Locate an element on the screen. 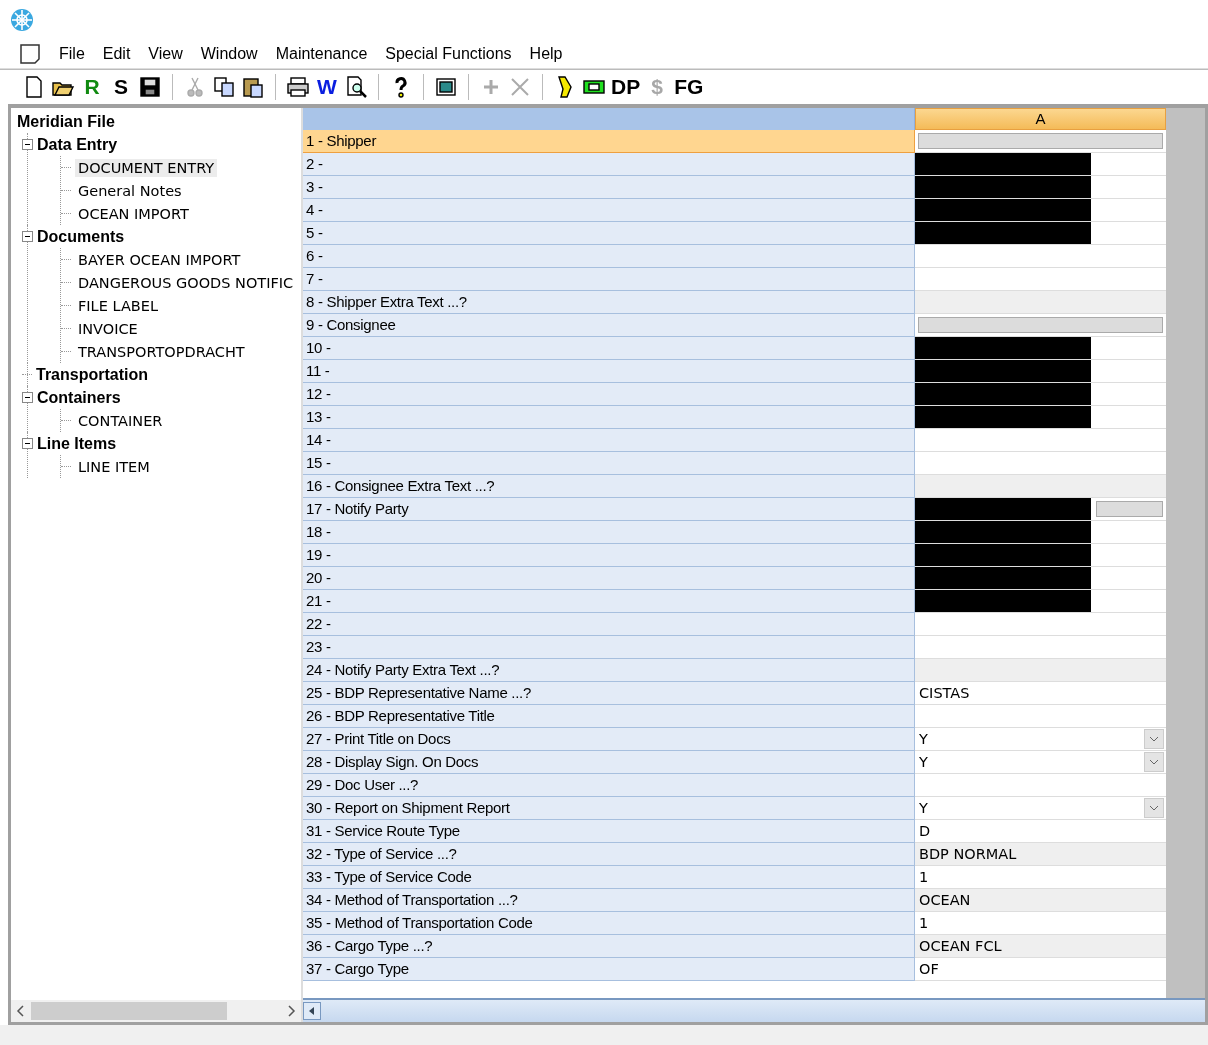  toolbar-button: FG is located at coordinates (689, 87).